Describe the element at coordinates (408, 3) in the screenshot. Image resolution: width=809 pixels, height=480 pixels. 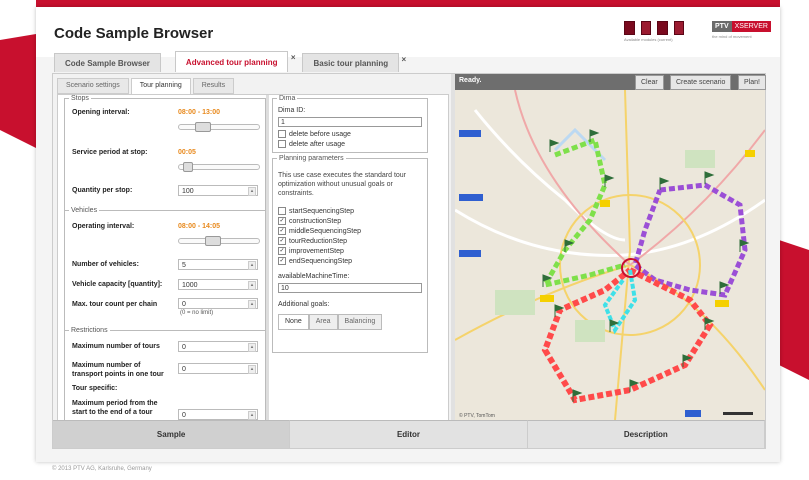
I see `brand-topline` at that location.